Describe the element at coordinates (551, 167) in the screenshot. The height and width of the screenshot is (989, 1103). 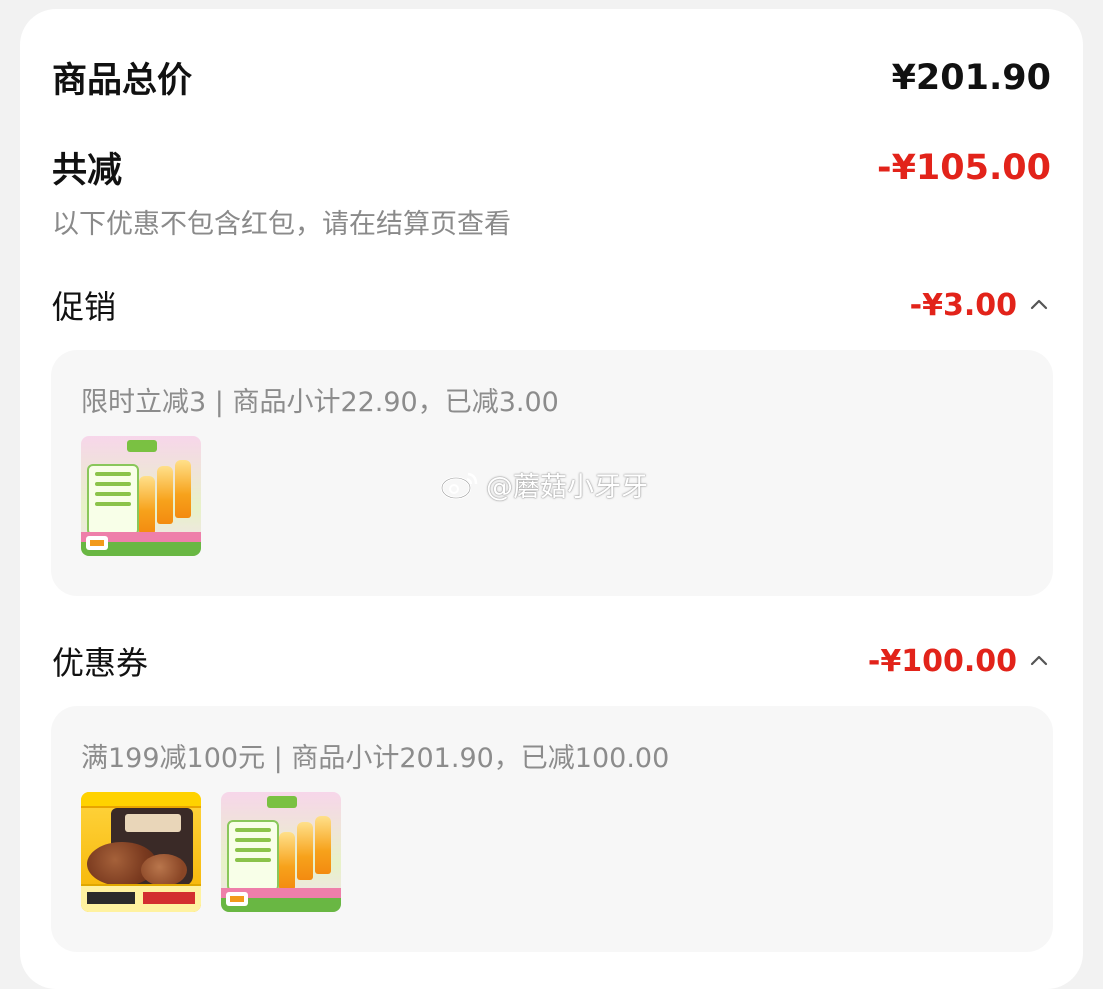
I see `total-reduction-row: 共减 -¥105.00` at that location.